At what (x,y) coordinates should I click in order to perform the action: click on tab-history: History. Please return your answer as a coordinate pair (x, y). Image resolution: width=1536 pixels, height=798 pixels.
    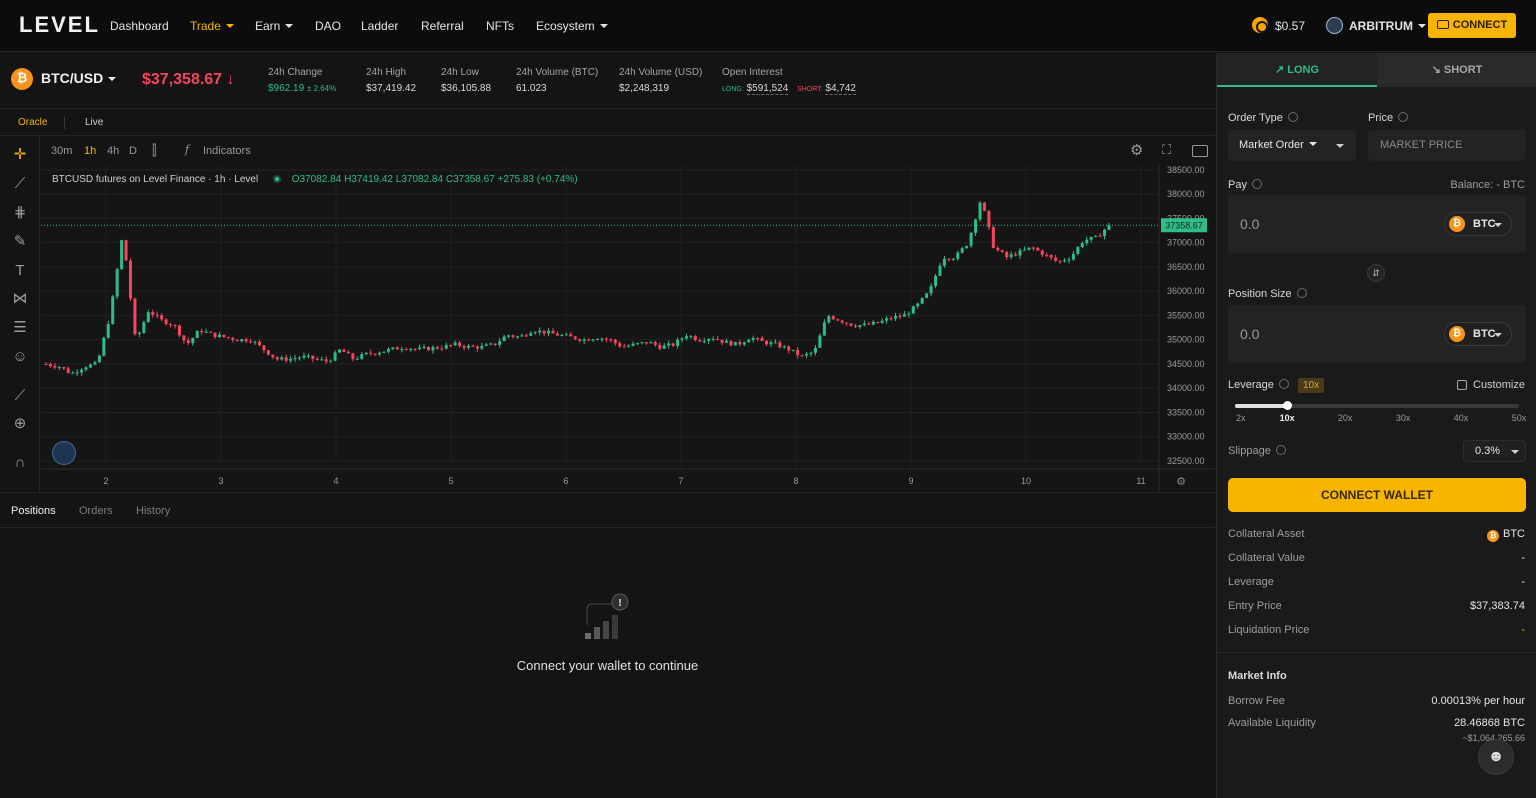
    Looking at the image, I should click on (153, 511).